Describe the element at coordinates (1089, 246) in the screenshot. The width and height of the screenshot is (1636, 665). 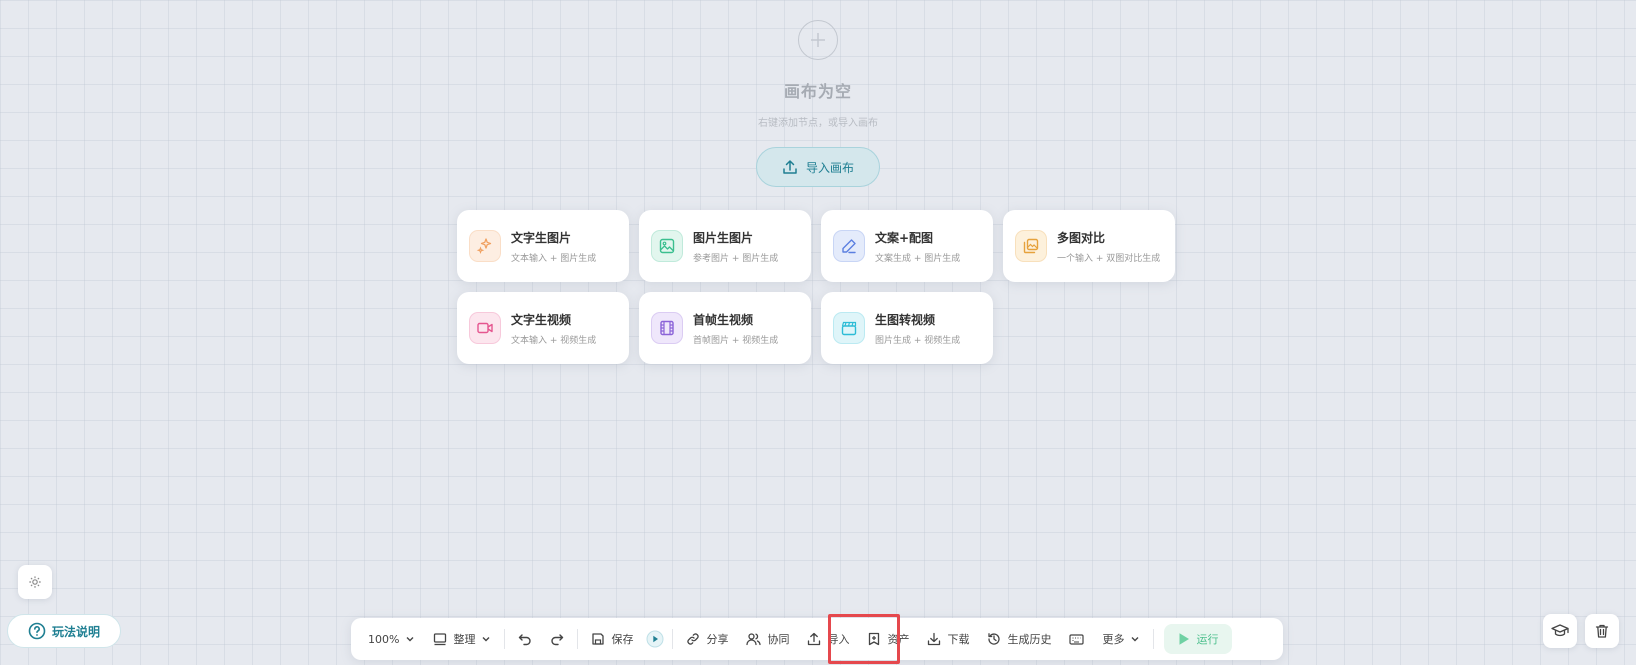
I see `template-card: 多图对比 一个输入 + 双图对比生成` at that location.